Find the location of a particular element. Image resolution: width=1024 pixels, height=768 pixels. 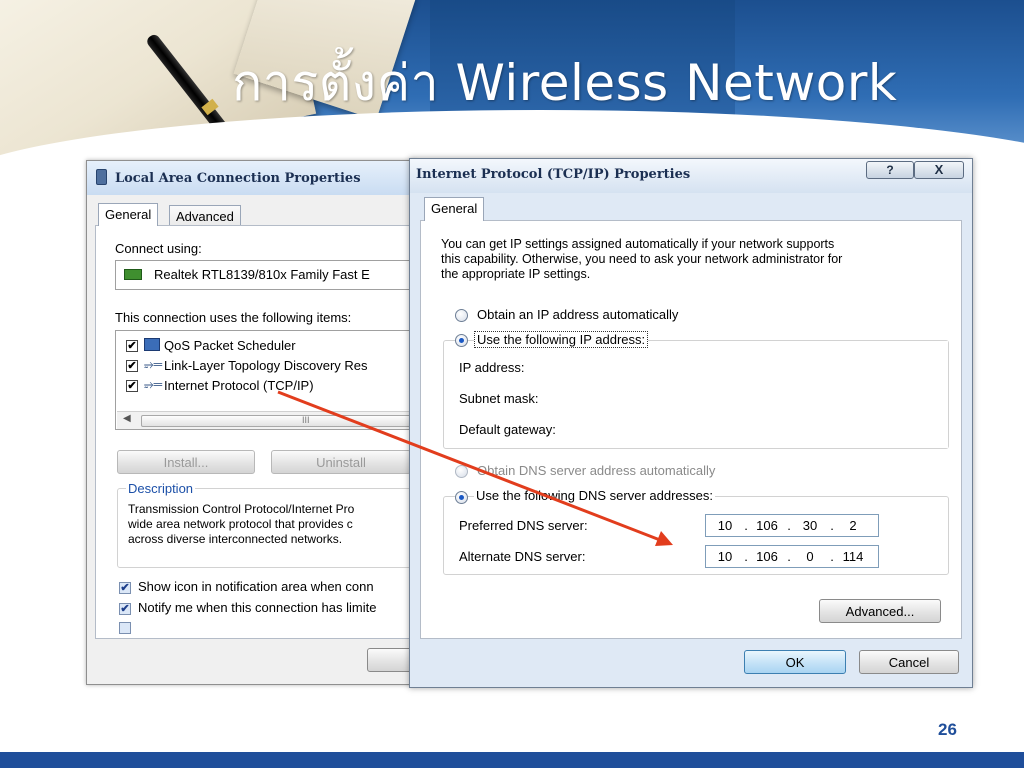

annotation-arrow is located at coordinates (475, 468).